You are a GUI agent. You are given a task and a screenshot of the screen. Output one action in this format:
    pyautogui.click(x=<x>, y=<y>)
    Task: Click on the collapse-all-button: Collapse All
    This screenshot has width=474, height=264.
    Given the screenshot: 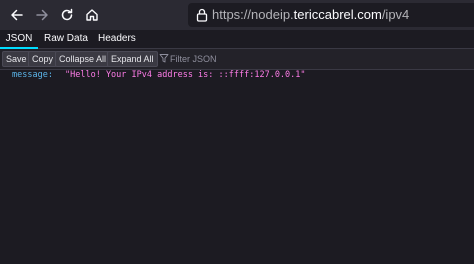 What is the action you would take?
    pyautogui.click(x=83, y=59)
    